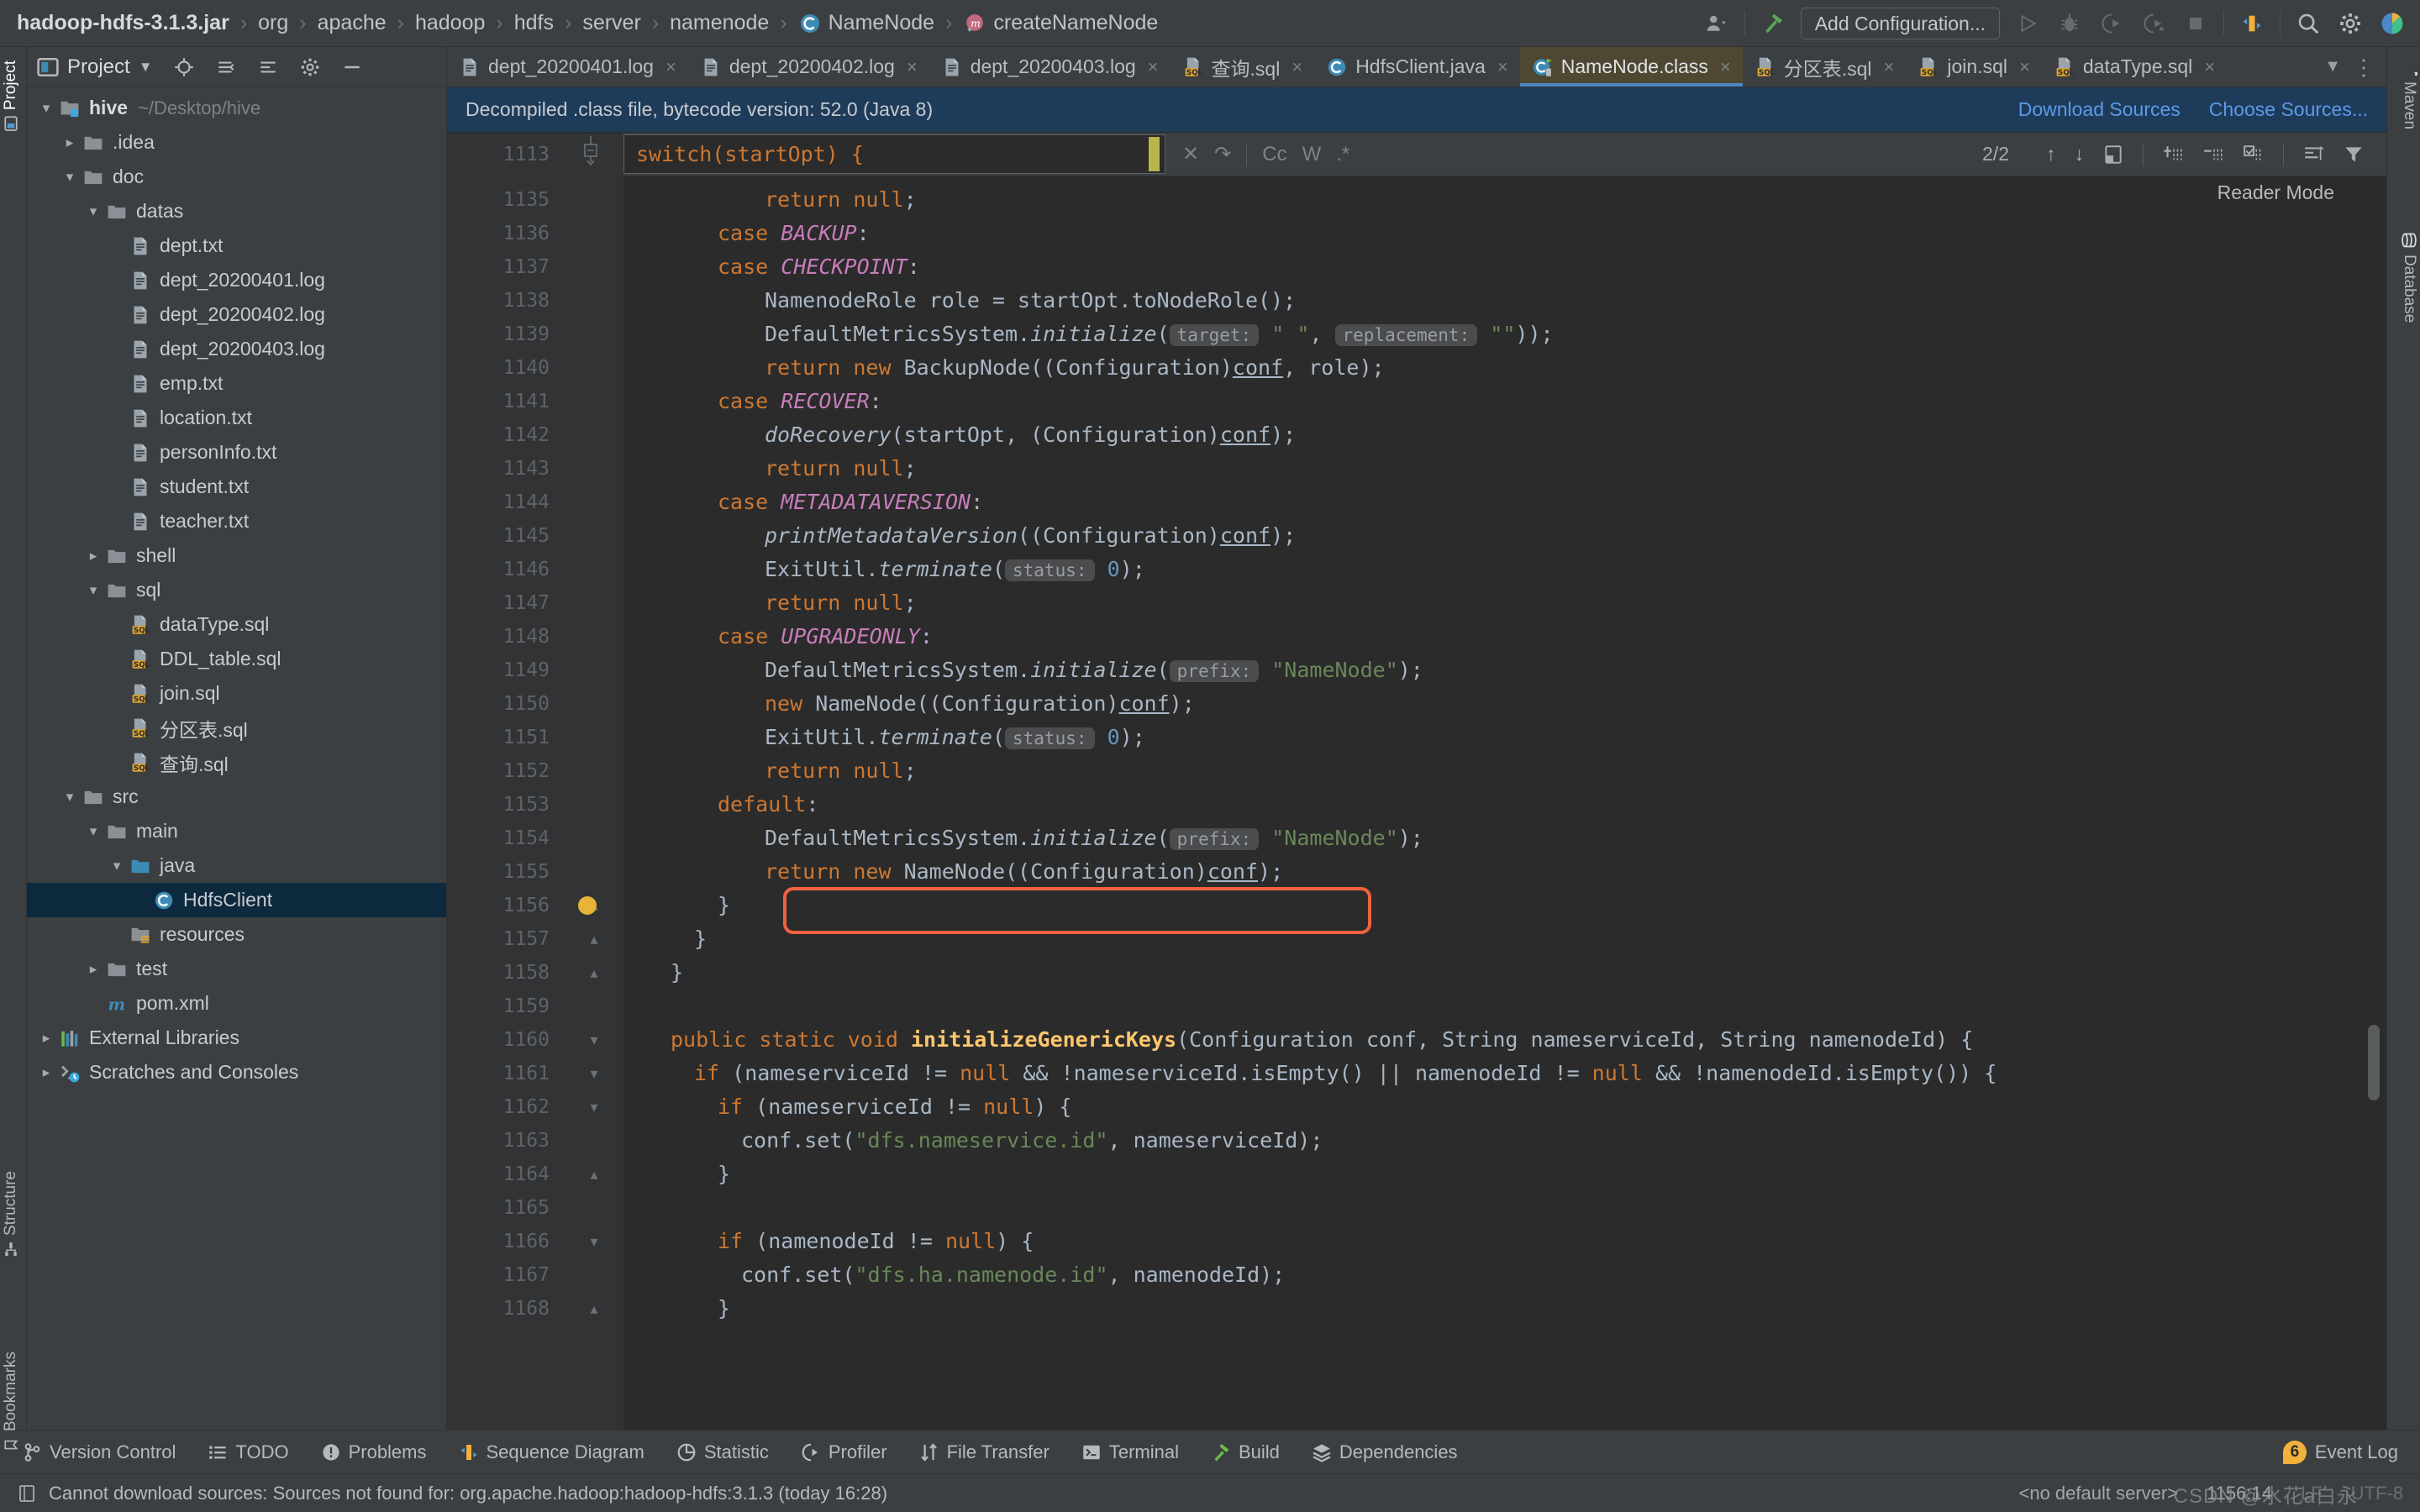  What do you see at coordinates (236, 900) in the screenshot?
I see `tree-node-selected: HdfsClient` at bounding box center [236, 900].